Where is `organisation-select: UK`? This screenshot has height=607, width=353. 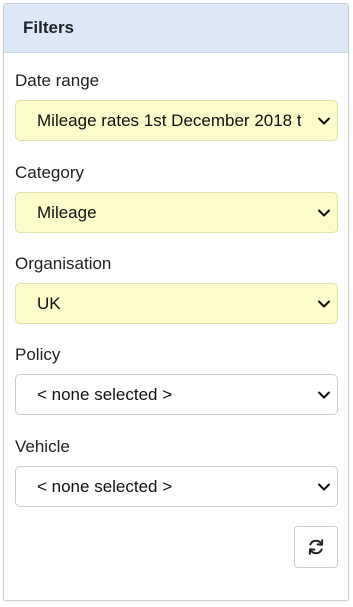 organisation-select: UK is located at coordinates (176, 303).